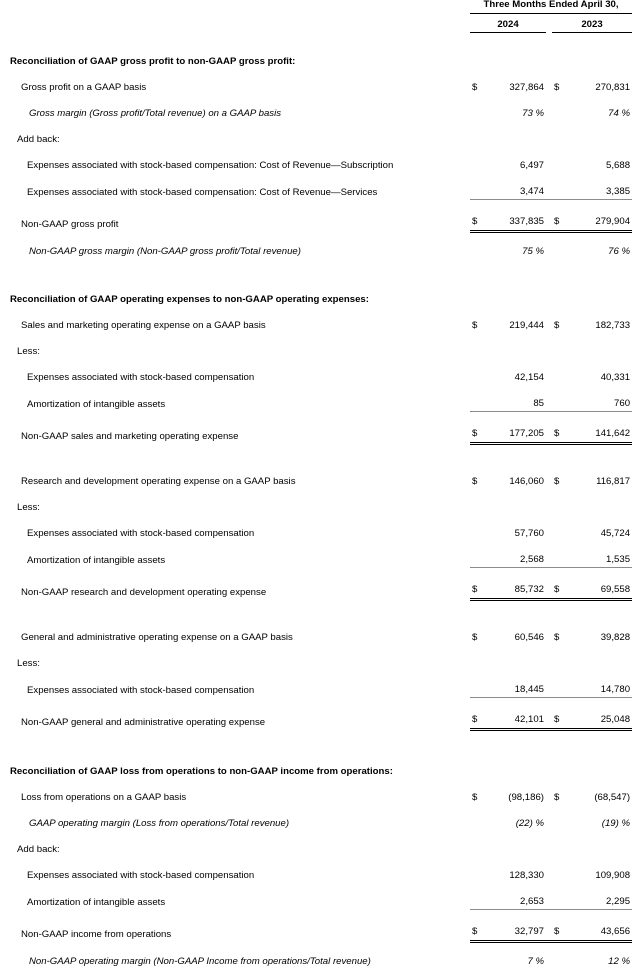 The height and width of the screenshot is (969, 640). What do you see at coordinates (526, 88) in the screenshot?
I see `value-2024: 327,864` at bounding box center [526, 88].